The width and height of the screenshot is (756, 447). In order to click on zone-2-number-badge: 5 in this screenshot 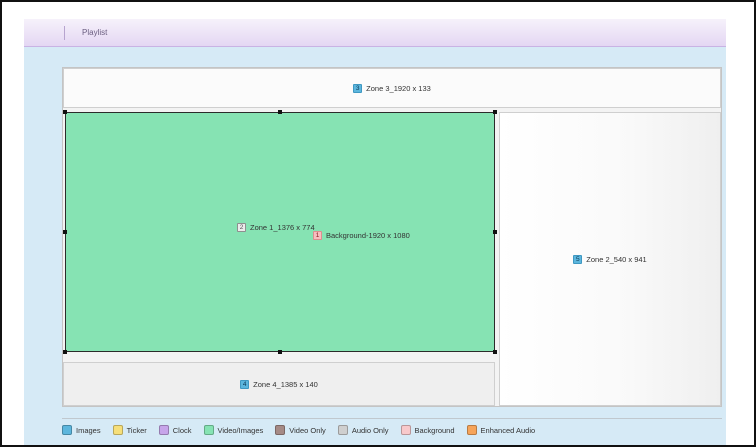, I will do `click(578, 259)`.